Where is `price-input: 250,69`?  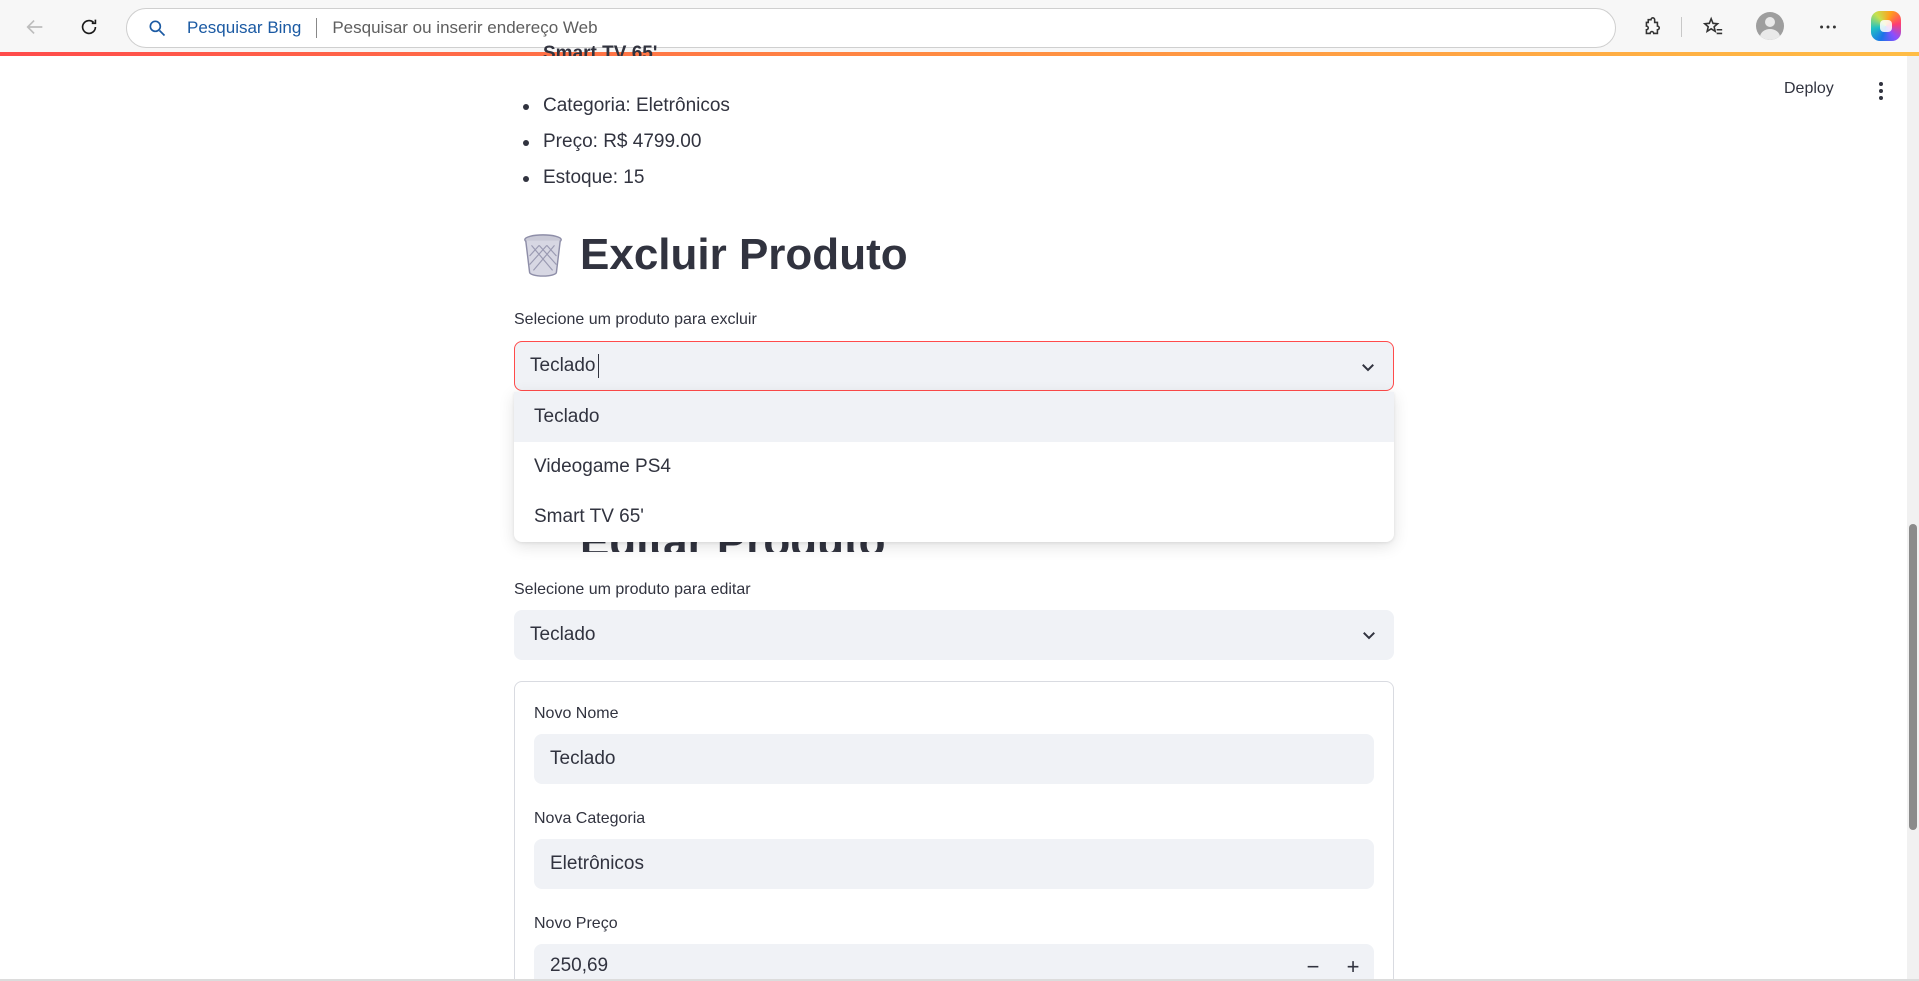 price-input: 250,69 is located at coordinates (954, 961).